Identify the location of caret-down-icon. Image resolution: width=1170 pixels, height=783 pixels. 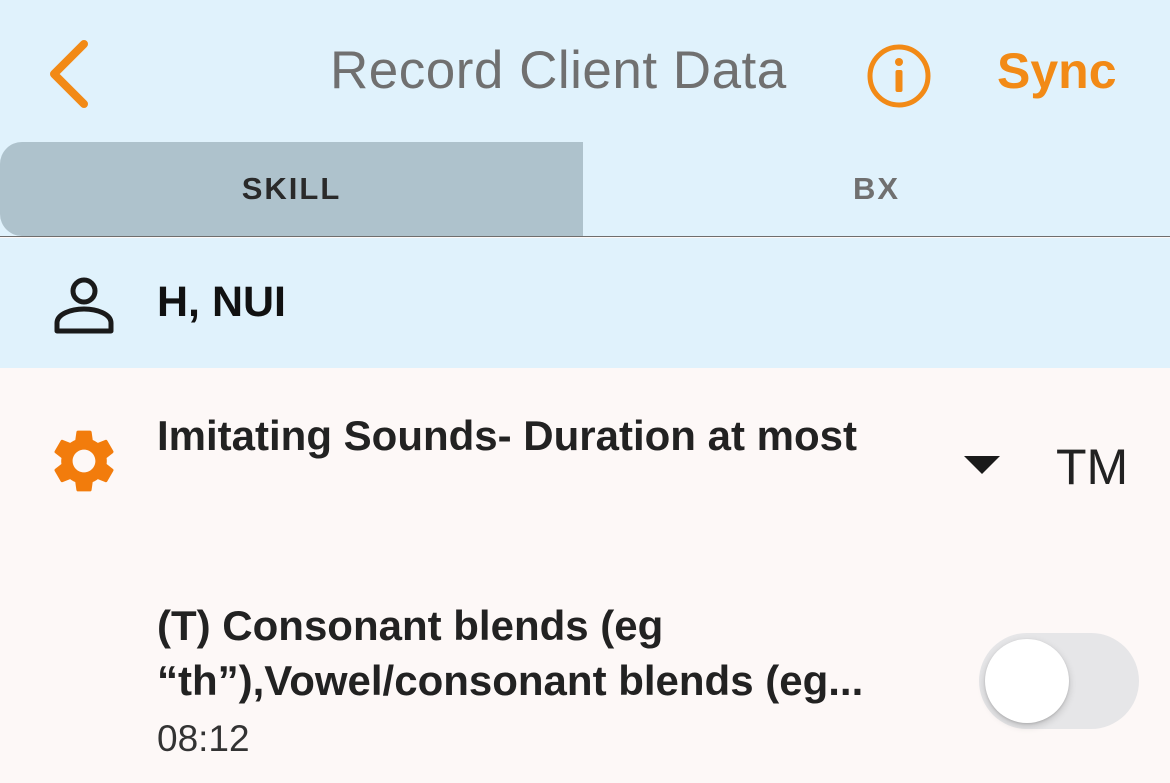
(982, 465).